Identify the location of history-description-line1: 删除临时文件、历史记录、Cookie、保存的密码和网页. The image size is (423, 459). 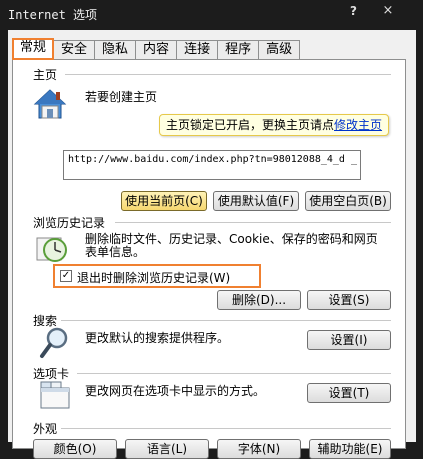
(231, 239).